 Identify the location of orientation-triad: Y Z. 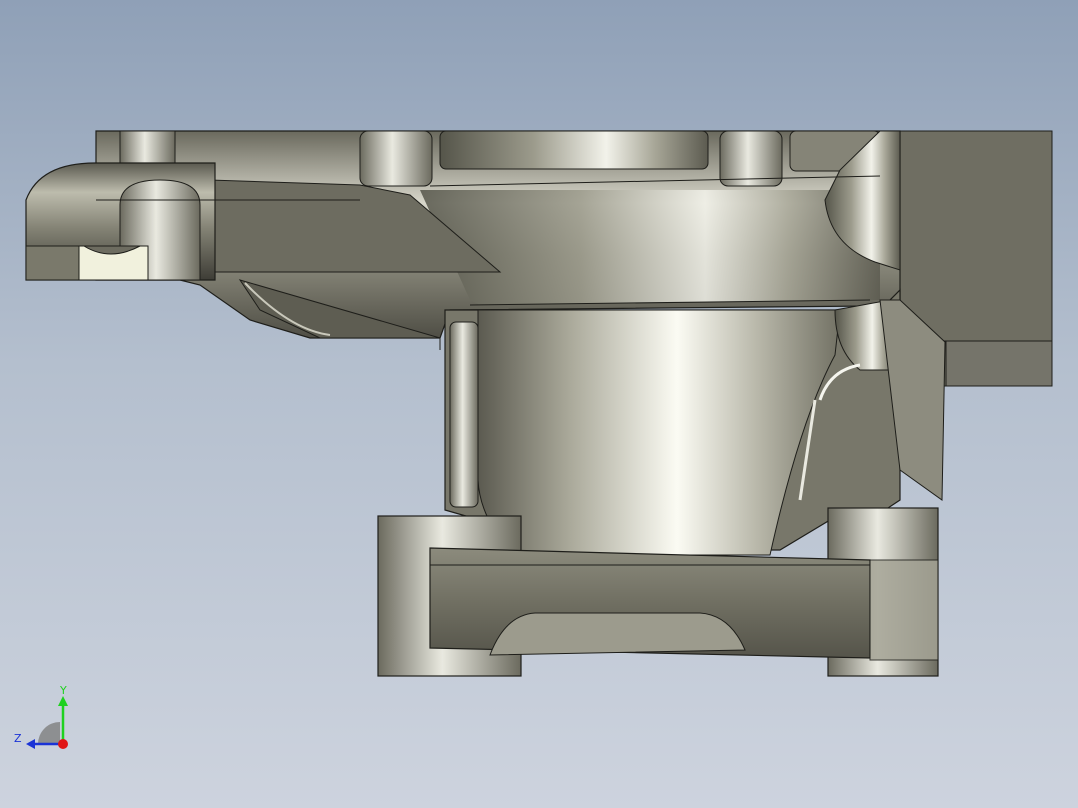
(45, 719).